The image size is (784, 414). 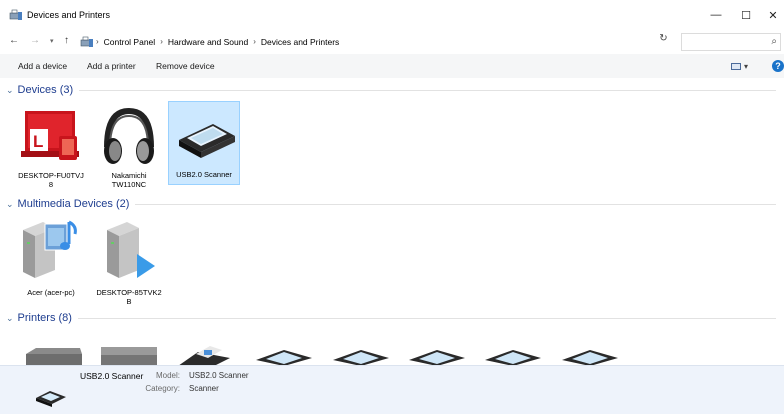 I want to click on add-device-button: Add a device, so click(x=42, y=66).